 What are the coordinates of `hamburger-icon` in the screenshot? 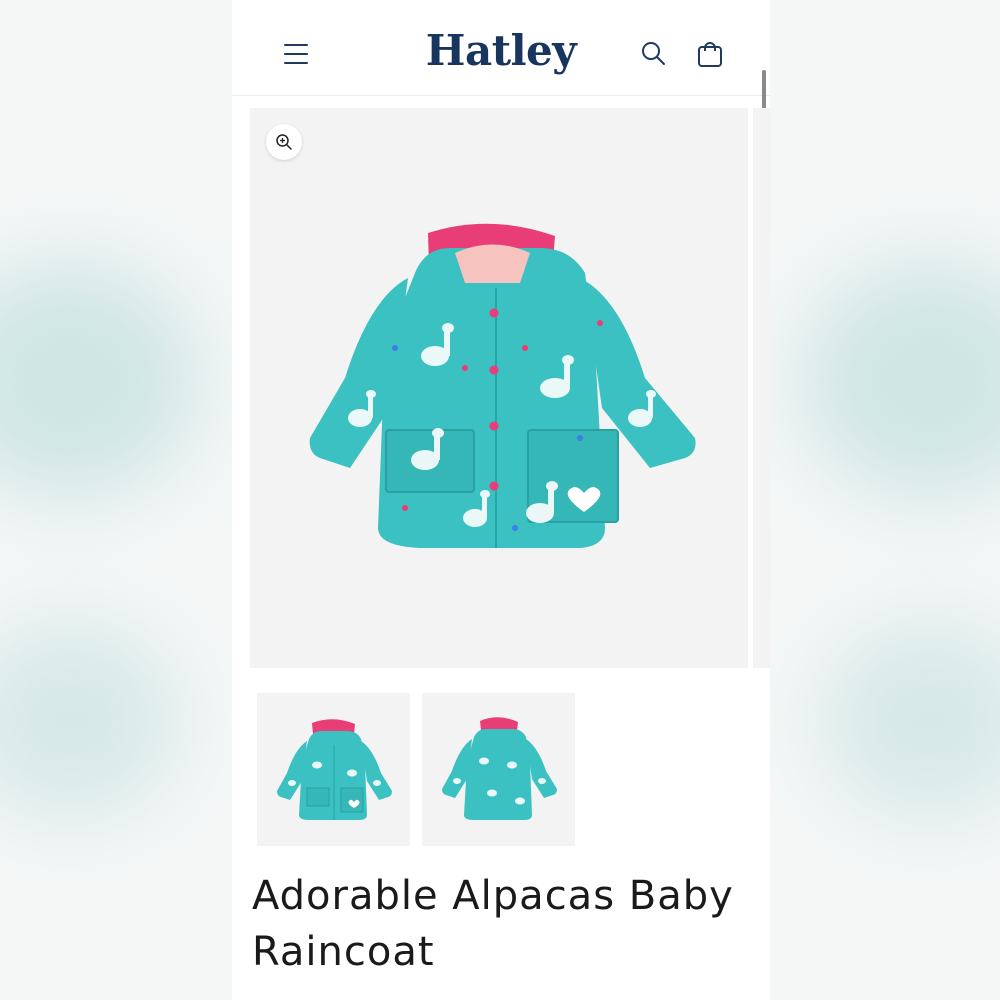 It's located at (297, 54).